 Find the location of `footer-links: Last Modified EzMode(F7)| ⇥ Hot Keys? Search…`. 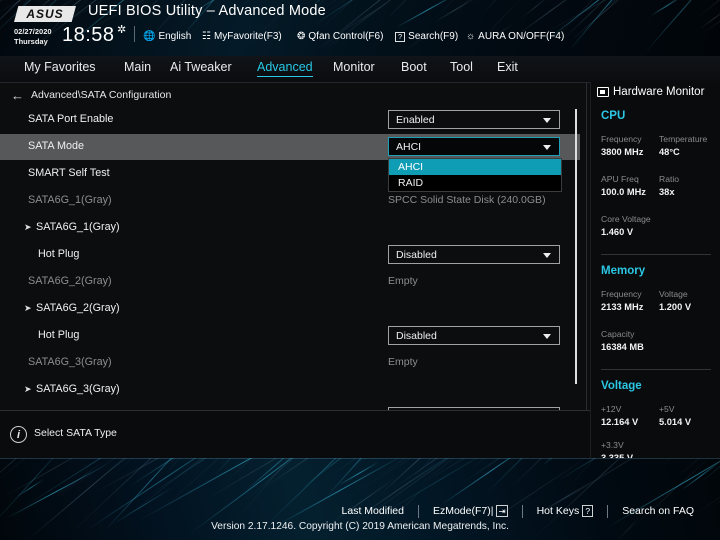

footer-links: Last Modified EzMode(F7)| ⇥ Hot Keys? Search… is located at coordinates (360, 511).